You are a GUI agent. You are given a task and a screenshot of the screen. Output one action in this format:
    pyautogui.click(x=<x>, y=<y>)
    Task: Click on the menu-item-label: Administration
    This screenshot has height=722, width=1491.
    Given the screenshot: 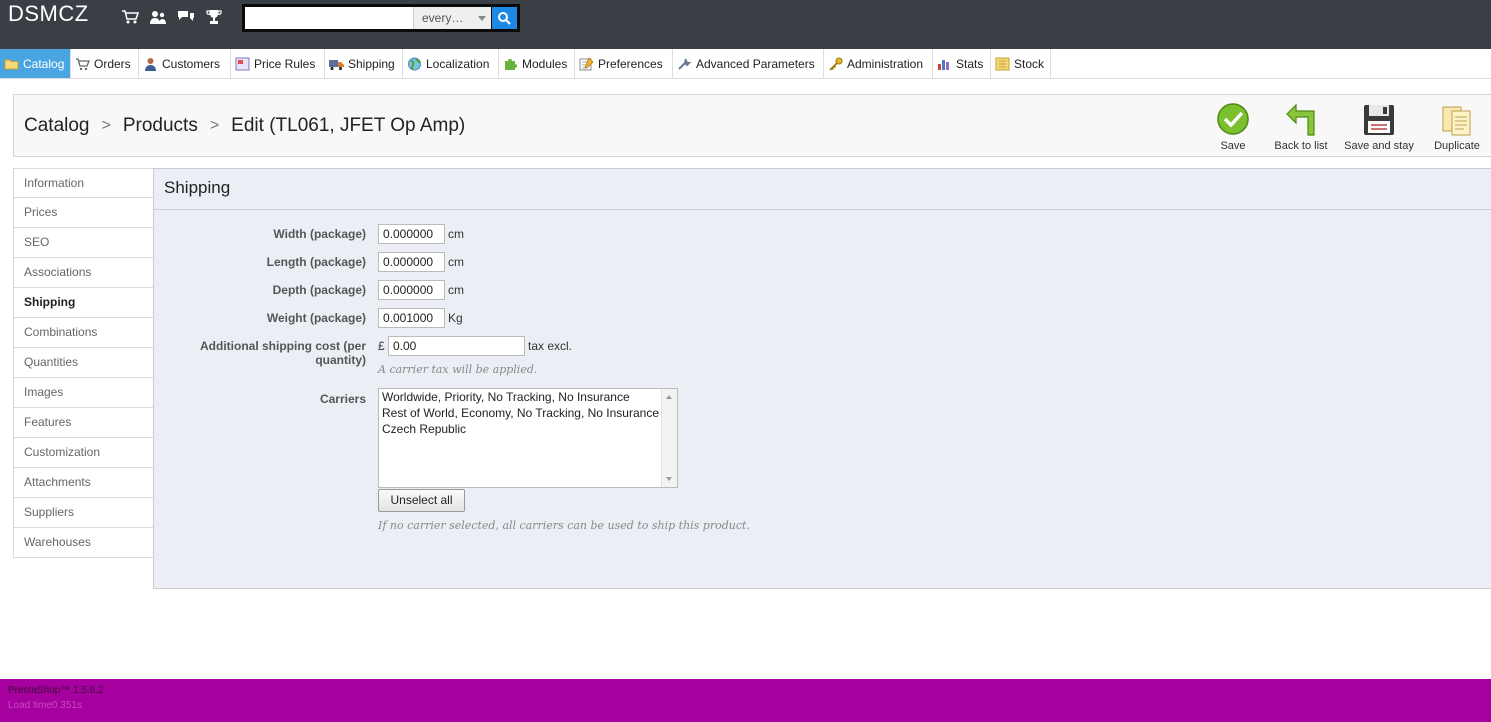 What is the action you would take?
    pyautogui.click(x=885, y=63)
    